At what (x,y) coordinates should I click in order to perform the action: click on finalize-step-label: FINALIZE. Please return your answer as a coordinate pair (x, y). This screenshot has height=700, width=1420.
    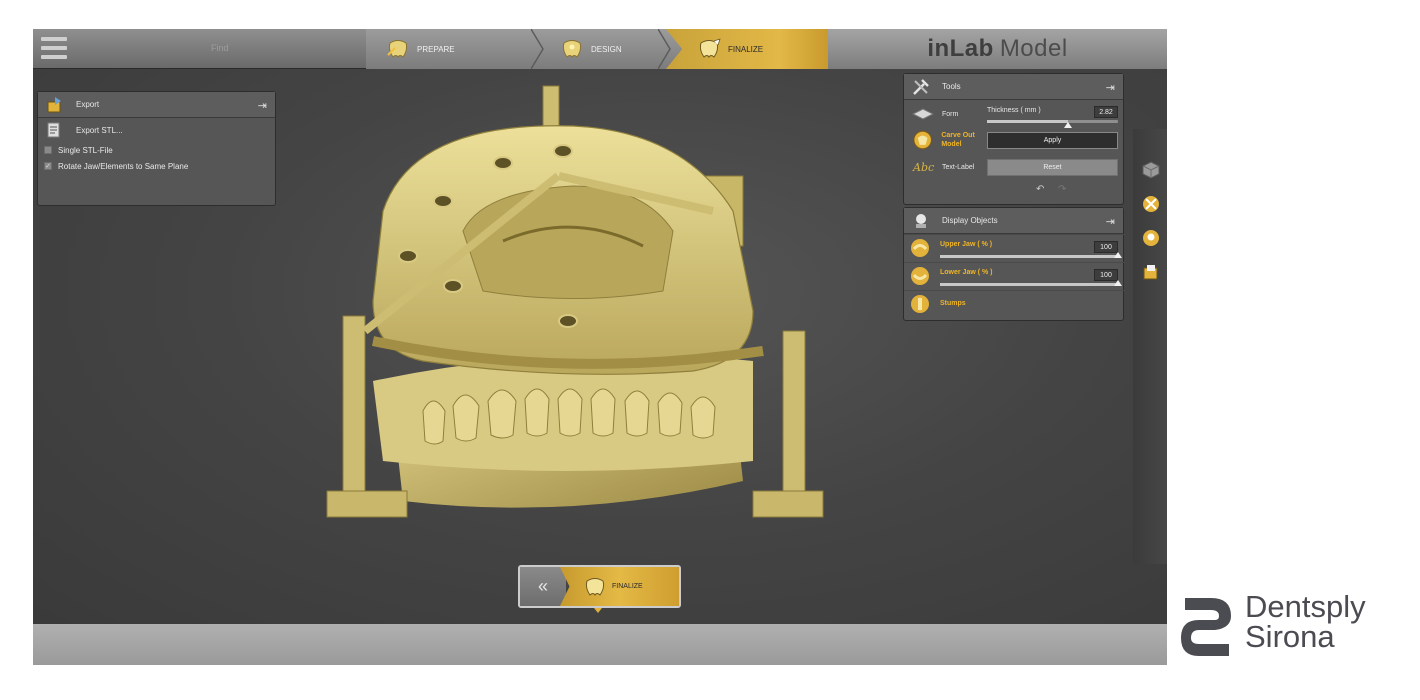
    Looking at the image, I should click on (627, 586).